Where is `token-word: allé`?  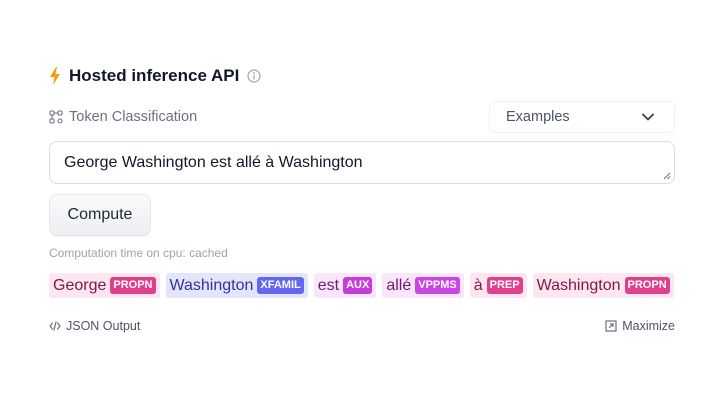
token-word: allé is located at coordinates (399, 285).